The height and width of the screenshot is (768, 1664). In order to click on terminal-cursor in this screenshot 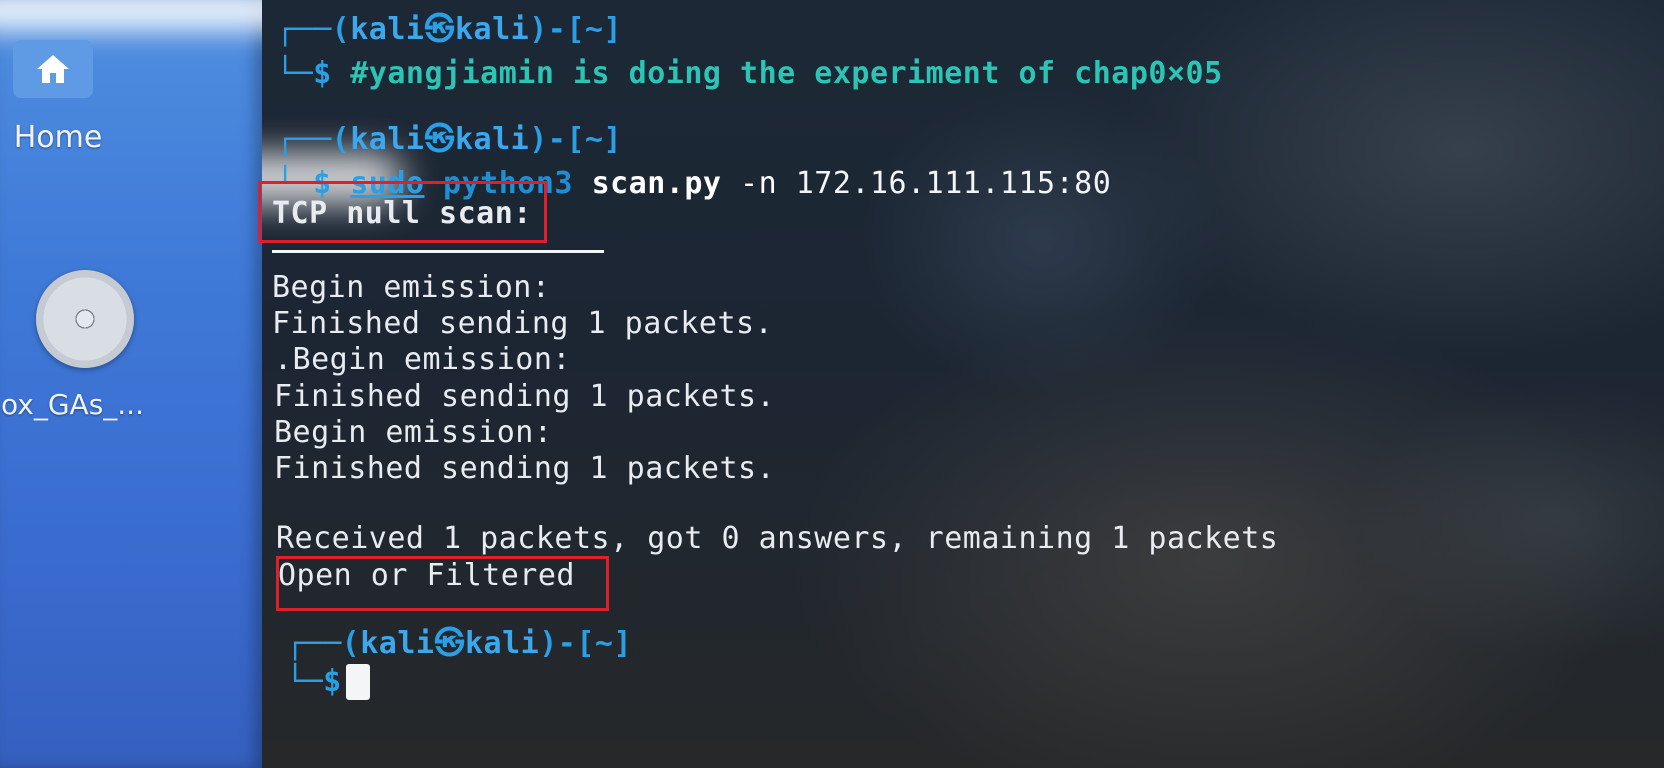, I will do `click(358, 682)`.